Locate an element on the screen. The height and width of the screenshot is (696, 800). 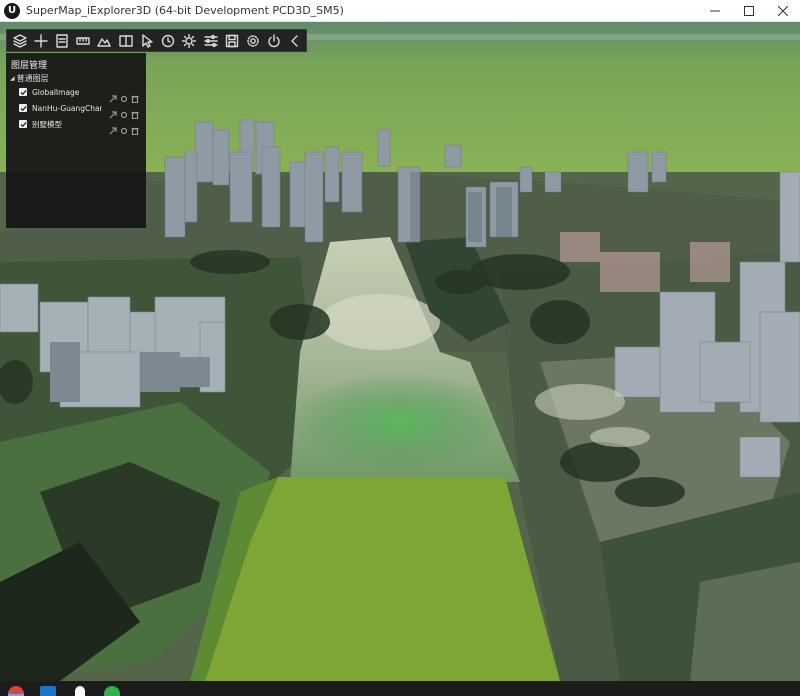
cnki-icon is located at coordinates (48, 691).